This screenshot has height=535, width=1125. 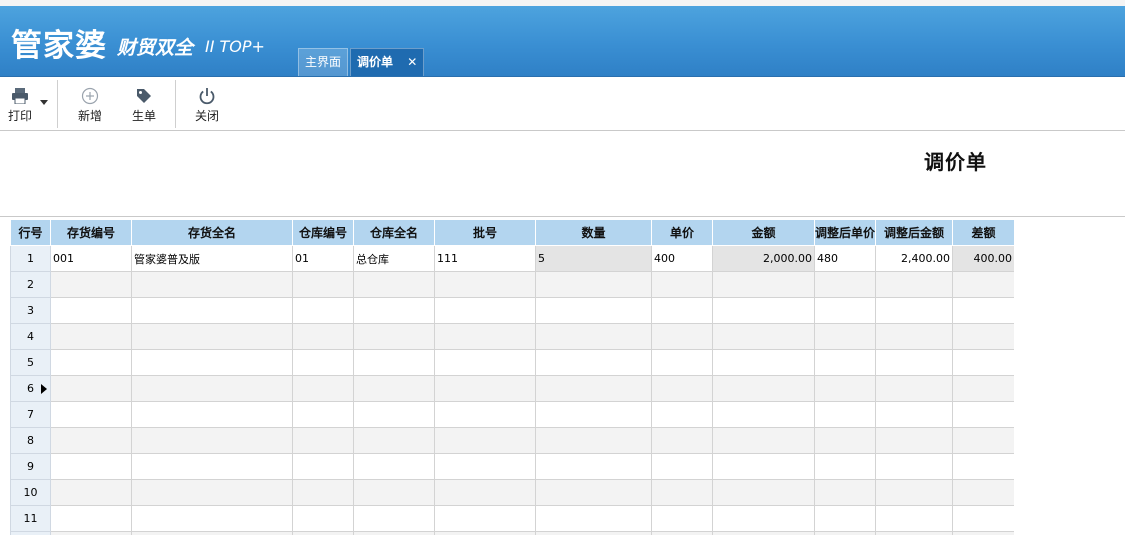 I want to click on table-row: 6, so click(x=512, y=388).